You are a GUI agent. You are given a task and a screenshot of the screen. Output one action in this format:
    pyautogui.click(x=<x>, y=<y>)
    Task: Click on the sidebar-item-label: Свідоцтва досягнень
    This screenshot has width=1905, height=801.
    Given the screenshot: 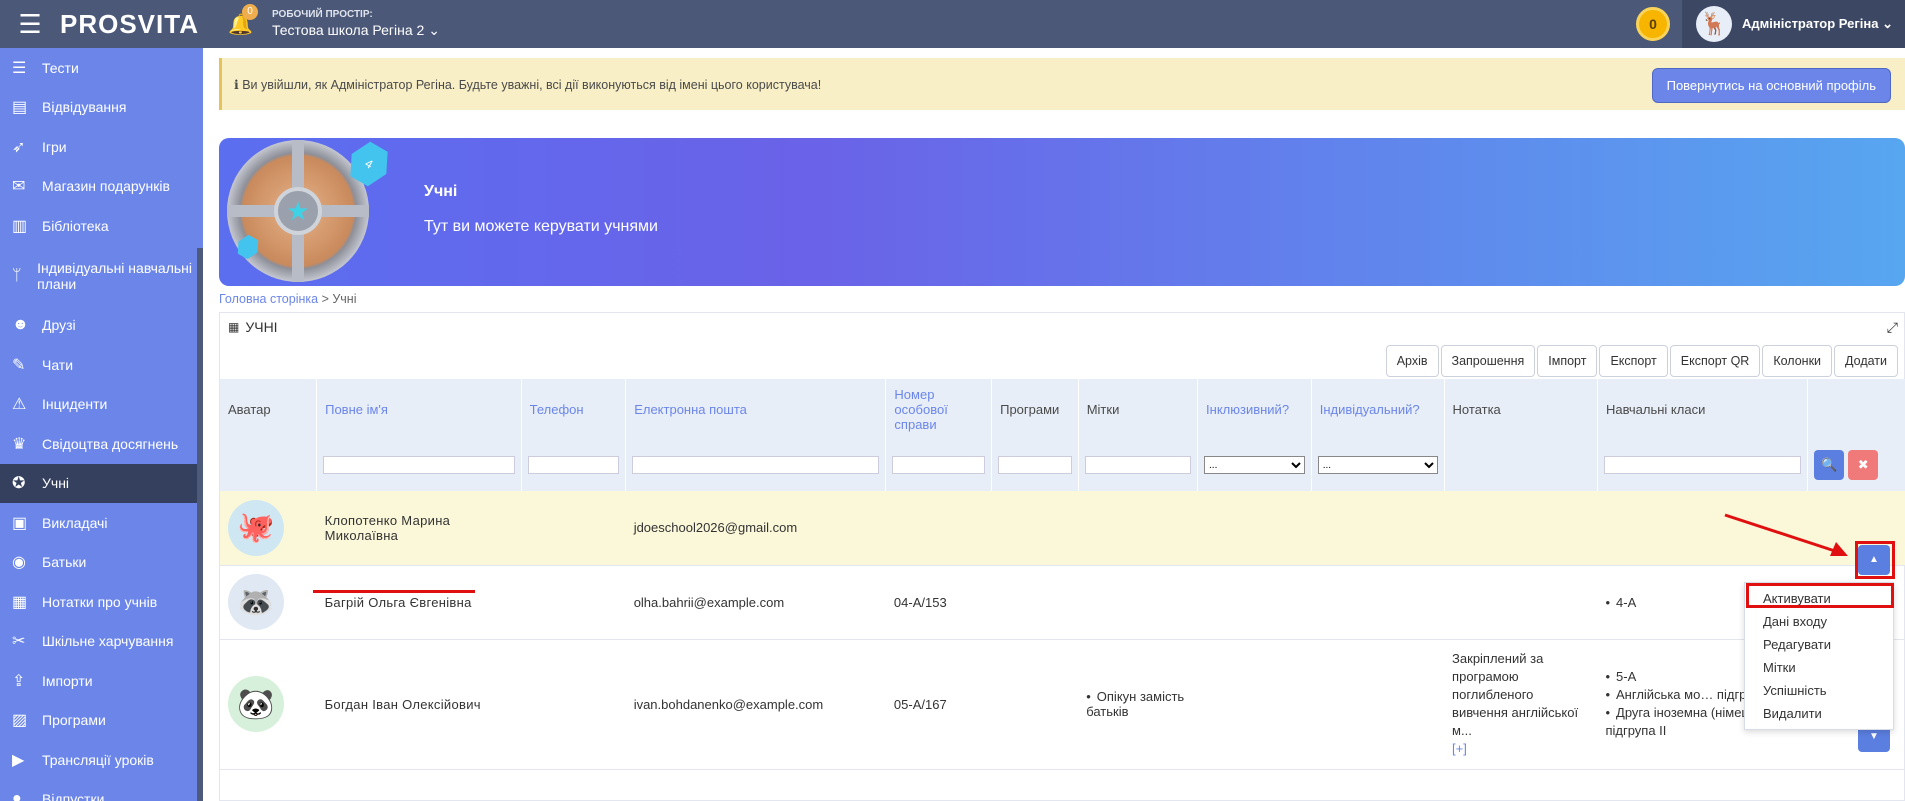 What is the action you would take?
    pyautogui.click(x=110, y=443)
    